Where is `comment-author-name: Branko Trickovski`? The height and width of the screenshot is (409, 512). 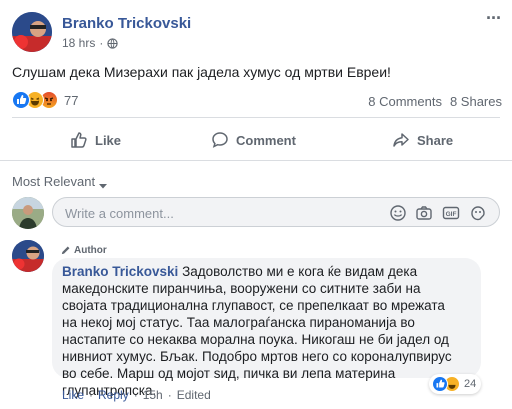
comment-author-name: Branko Trickovski is located at coordinates (120, 271).